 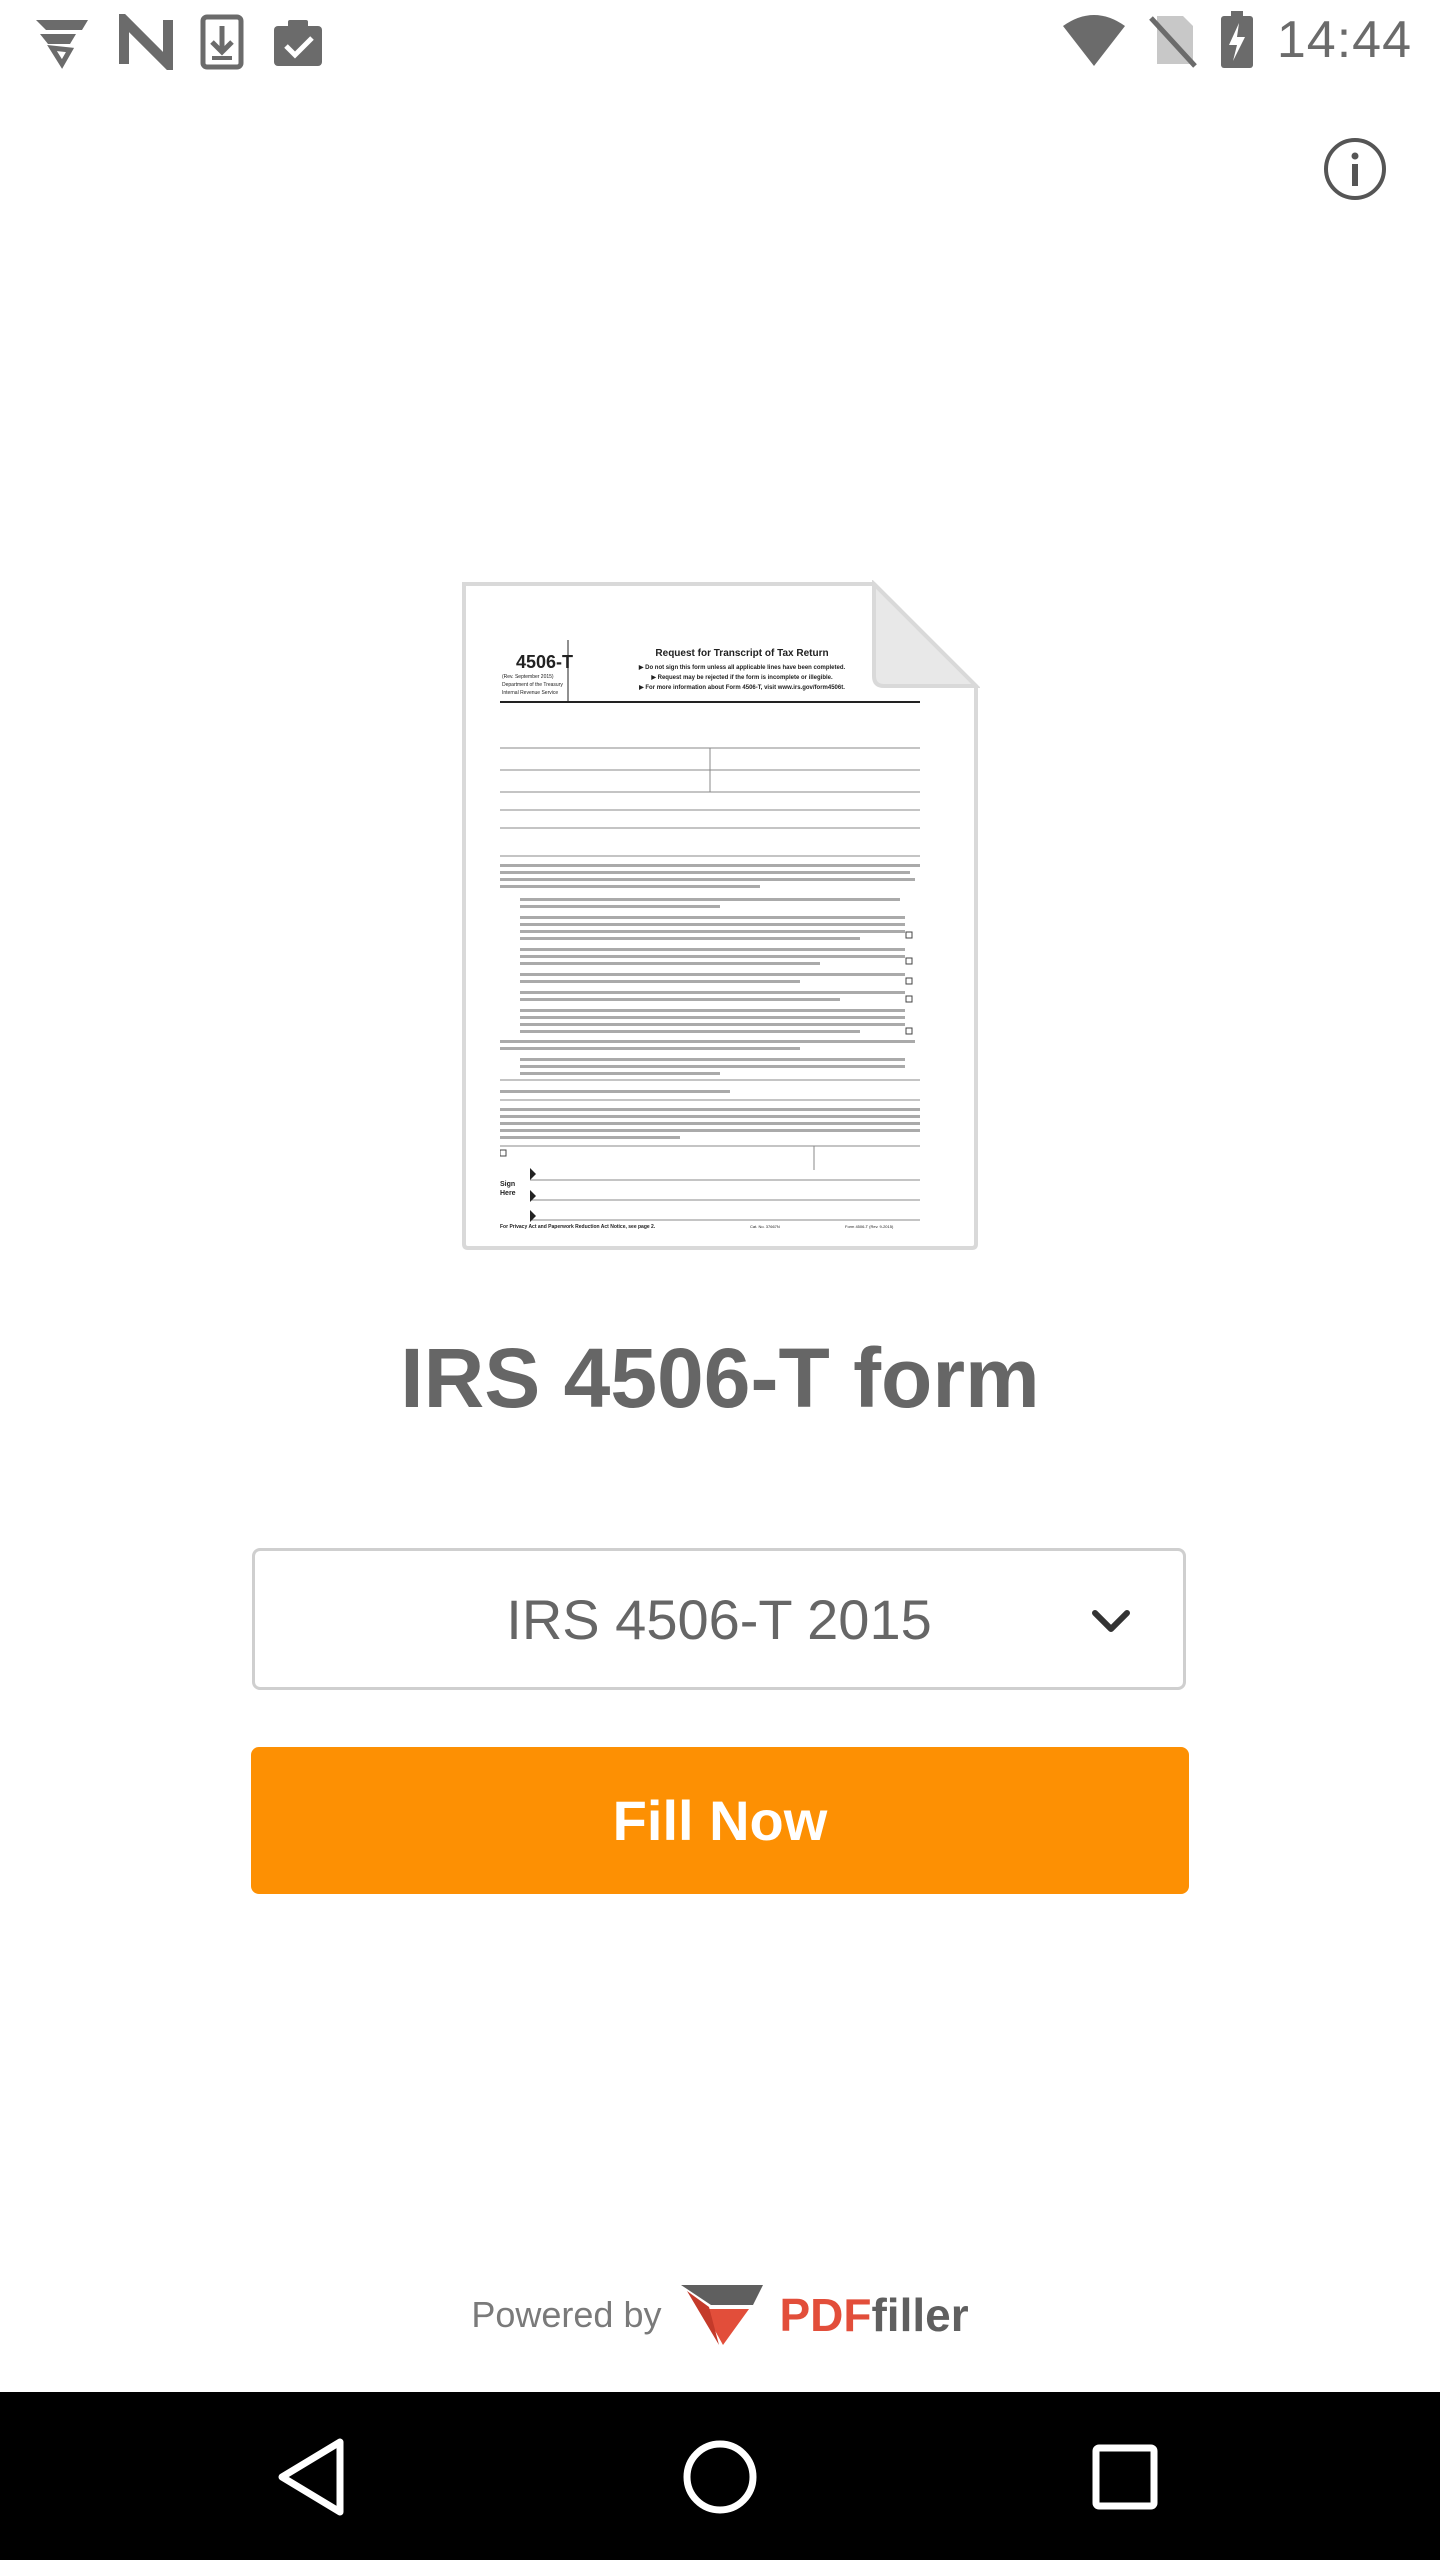 What do you see at coordinates (530, 693) in the screenshot?
I see `form-irs: Internal Revenue Service` at bounding box center [530, 693].